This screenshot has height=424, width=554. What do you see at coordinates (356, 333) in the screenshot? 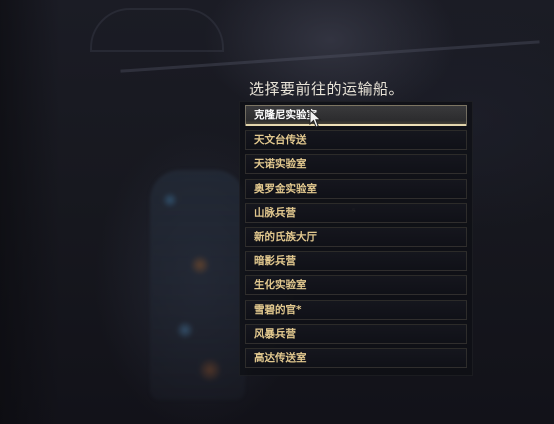
I see `transport-option: 风暴兵营` at bounding box center [356, 333].